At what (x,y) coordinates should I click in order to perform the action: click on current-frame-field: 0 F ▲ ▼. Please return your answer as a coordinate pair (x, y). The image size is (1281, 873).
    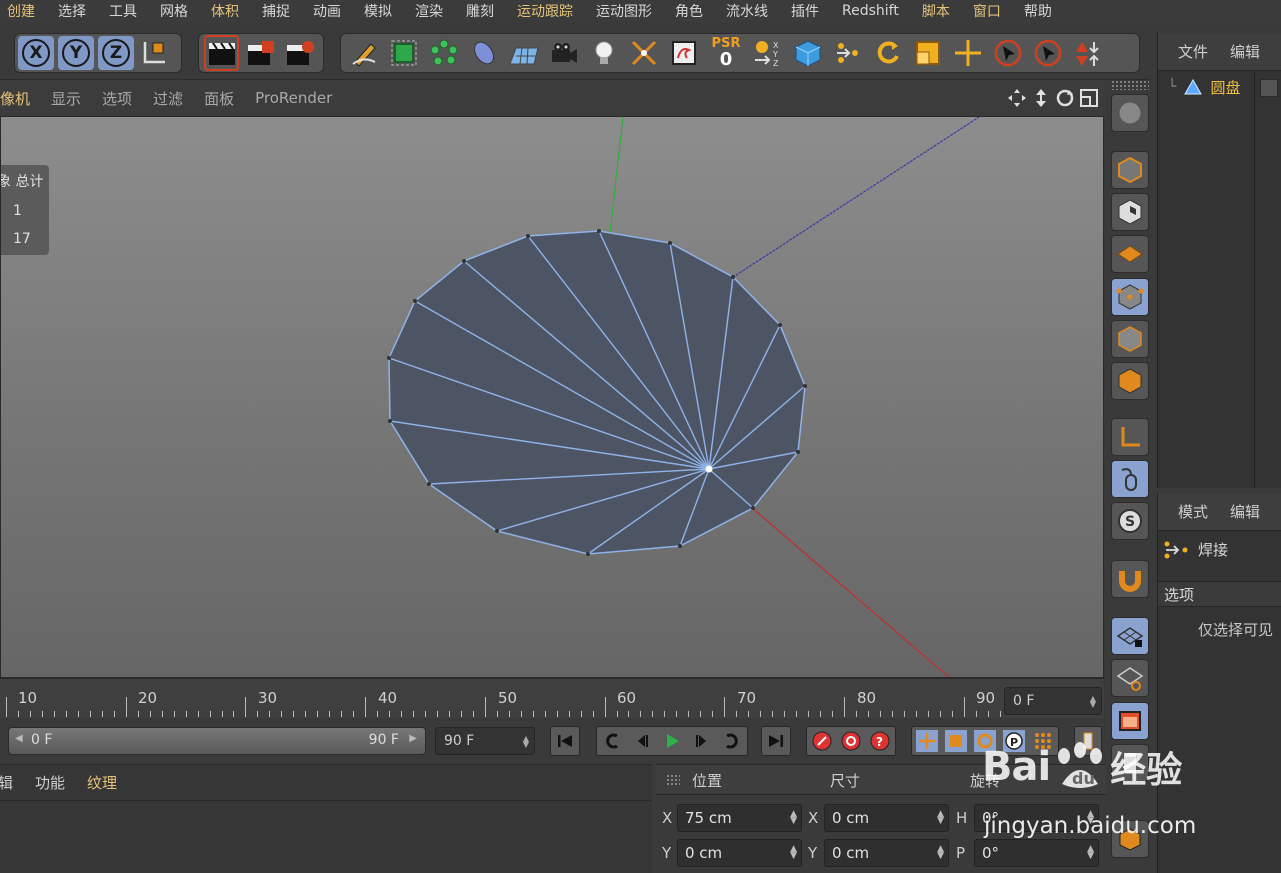
    Looking at the image, I should click on (1053, 701).